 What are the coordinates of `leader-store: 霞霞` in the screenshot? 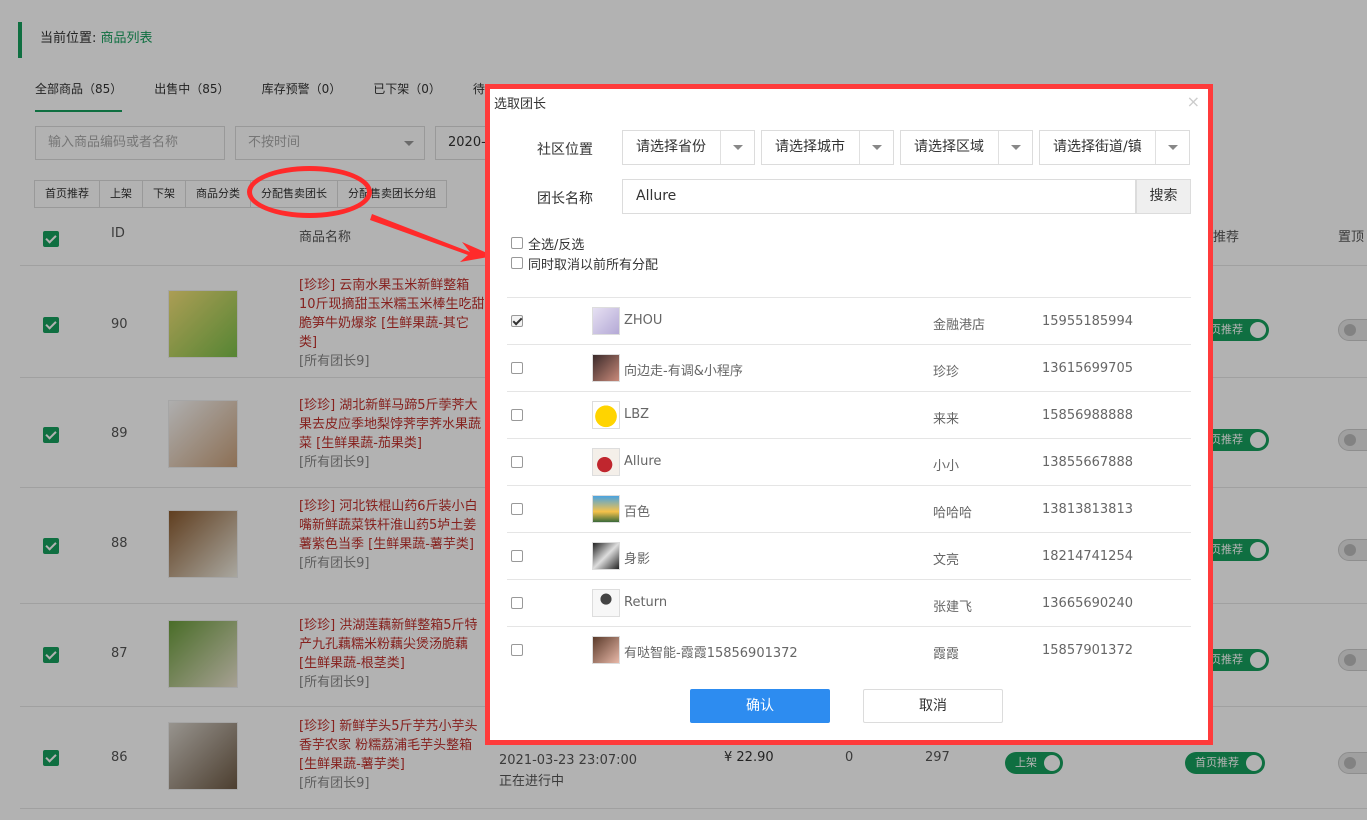 It's located at (946, 654).